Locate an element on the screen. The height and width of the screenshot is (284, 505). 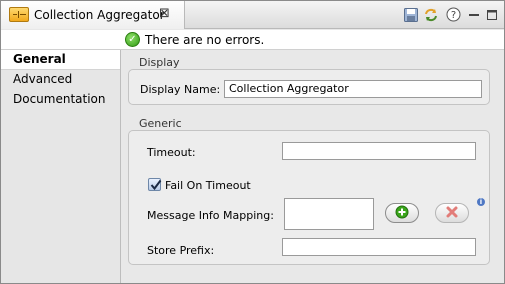
display-name-label: Display Name: is located at coordinates (180, 89).